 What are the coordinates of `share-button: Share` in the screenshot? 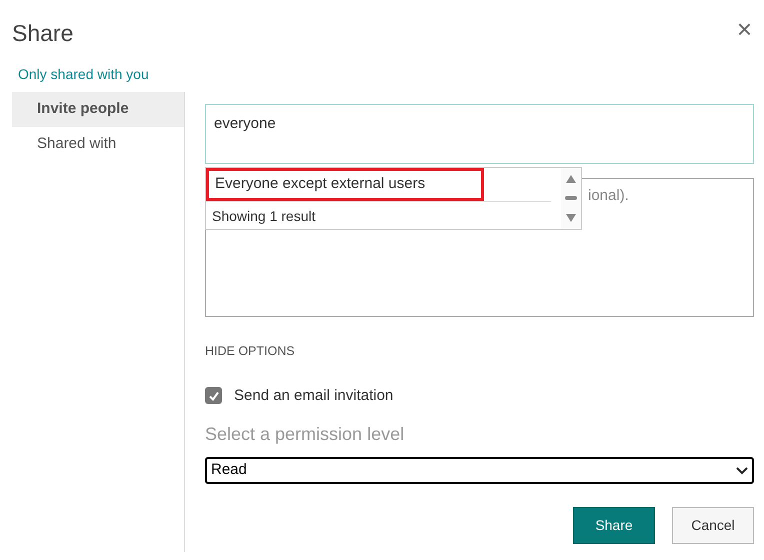 It's located at (614, 525).